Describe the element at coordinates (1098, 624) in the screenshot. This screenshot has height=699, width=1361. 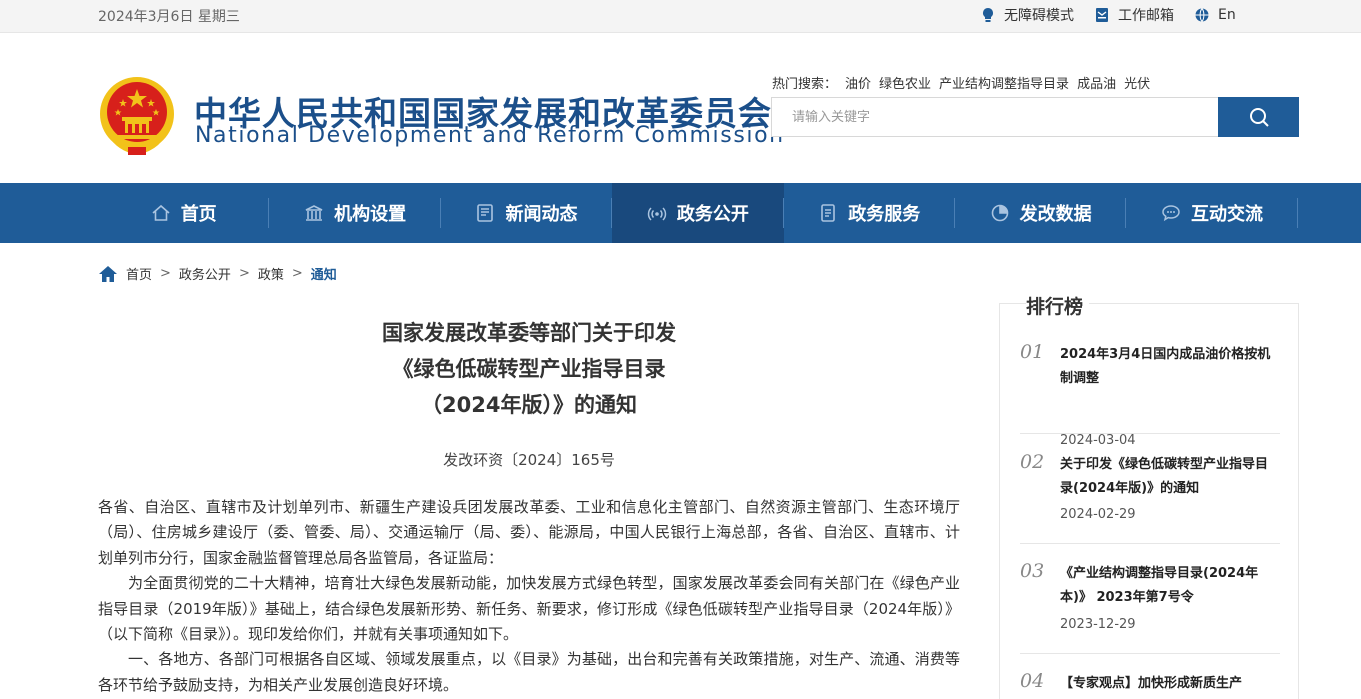
I see `ranking-date: 2023-12-29` at that location.